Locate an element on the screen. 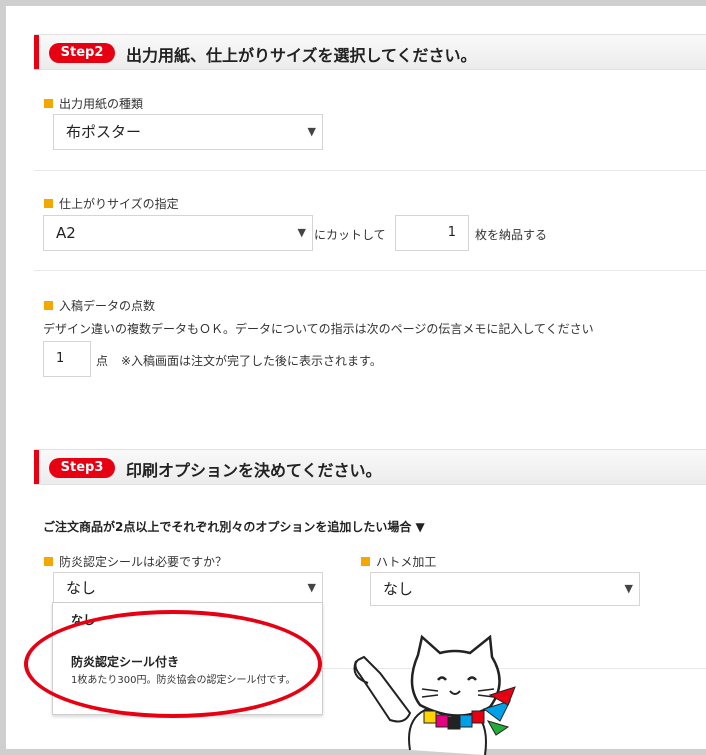  step2-header: Step2 出力用紙、仕上がりサイズを選択してください。 is located at coordinates (370, 52).